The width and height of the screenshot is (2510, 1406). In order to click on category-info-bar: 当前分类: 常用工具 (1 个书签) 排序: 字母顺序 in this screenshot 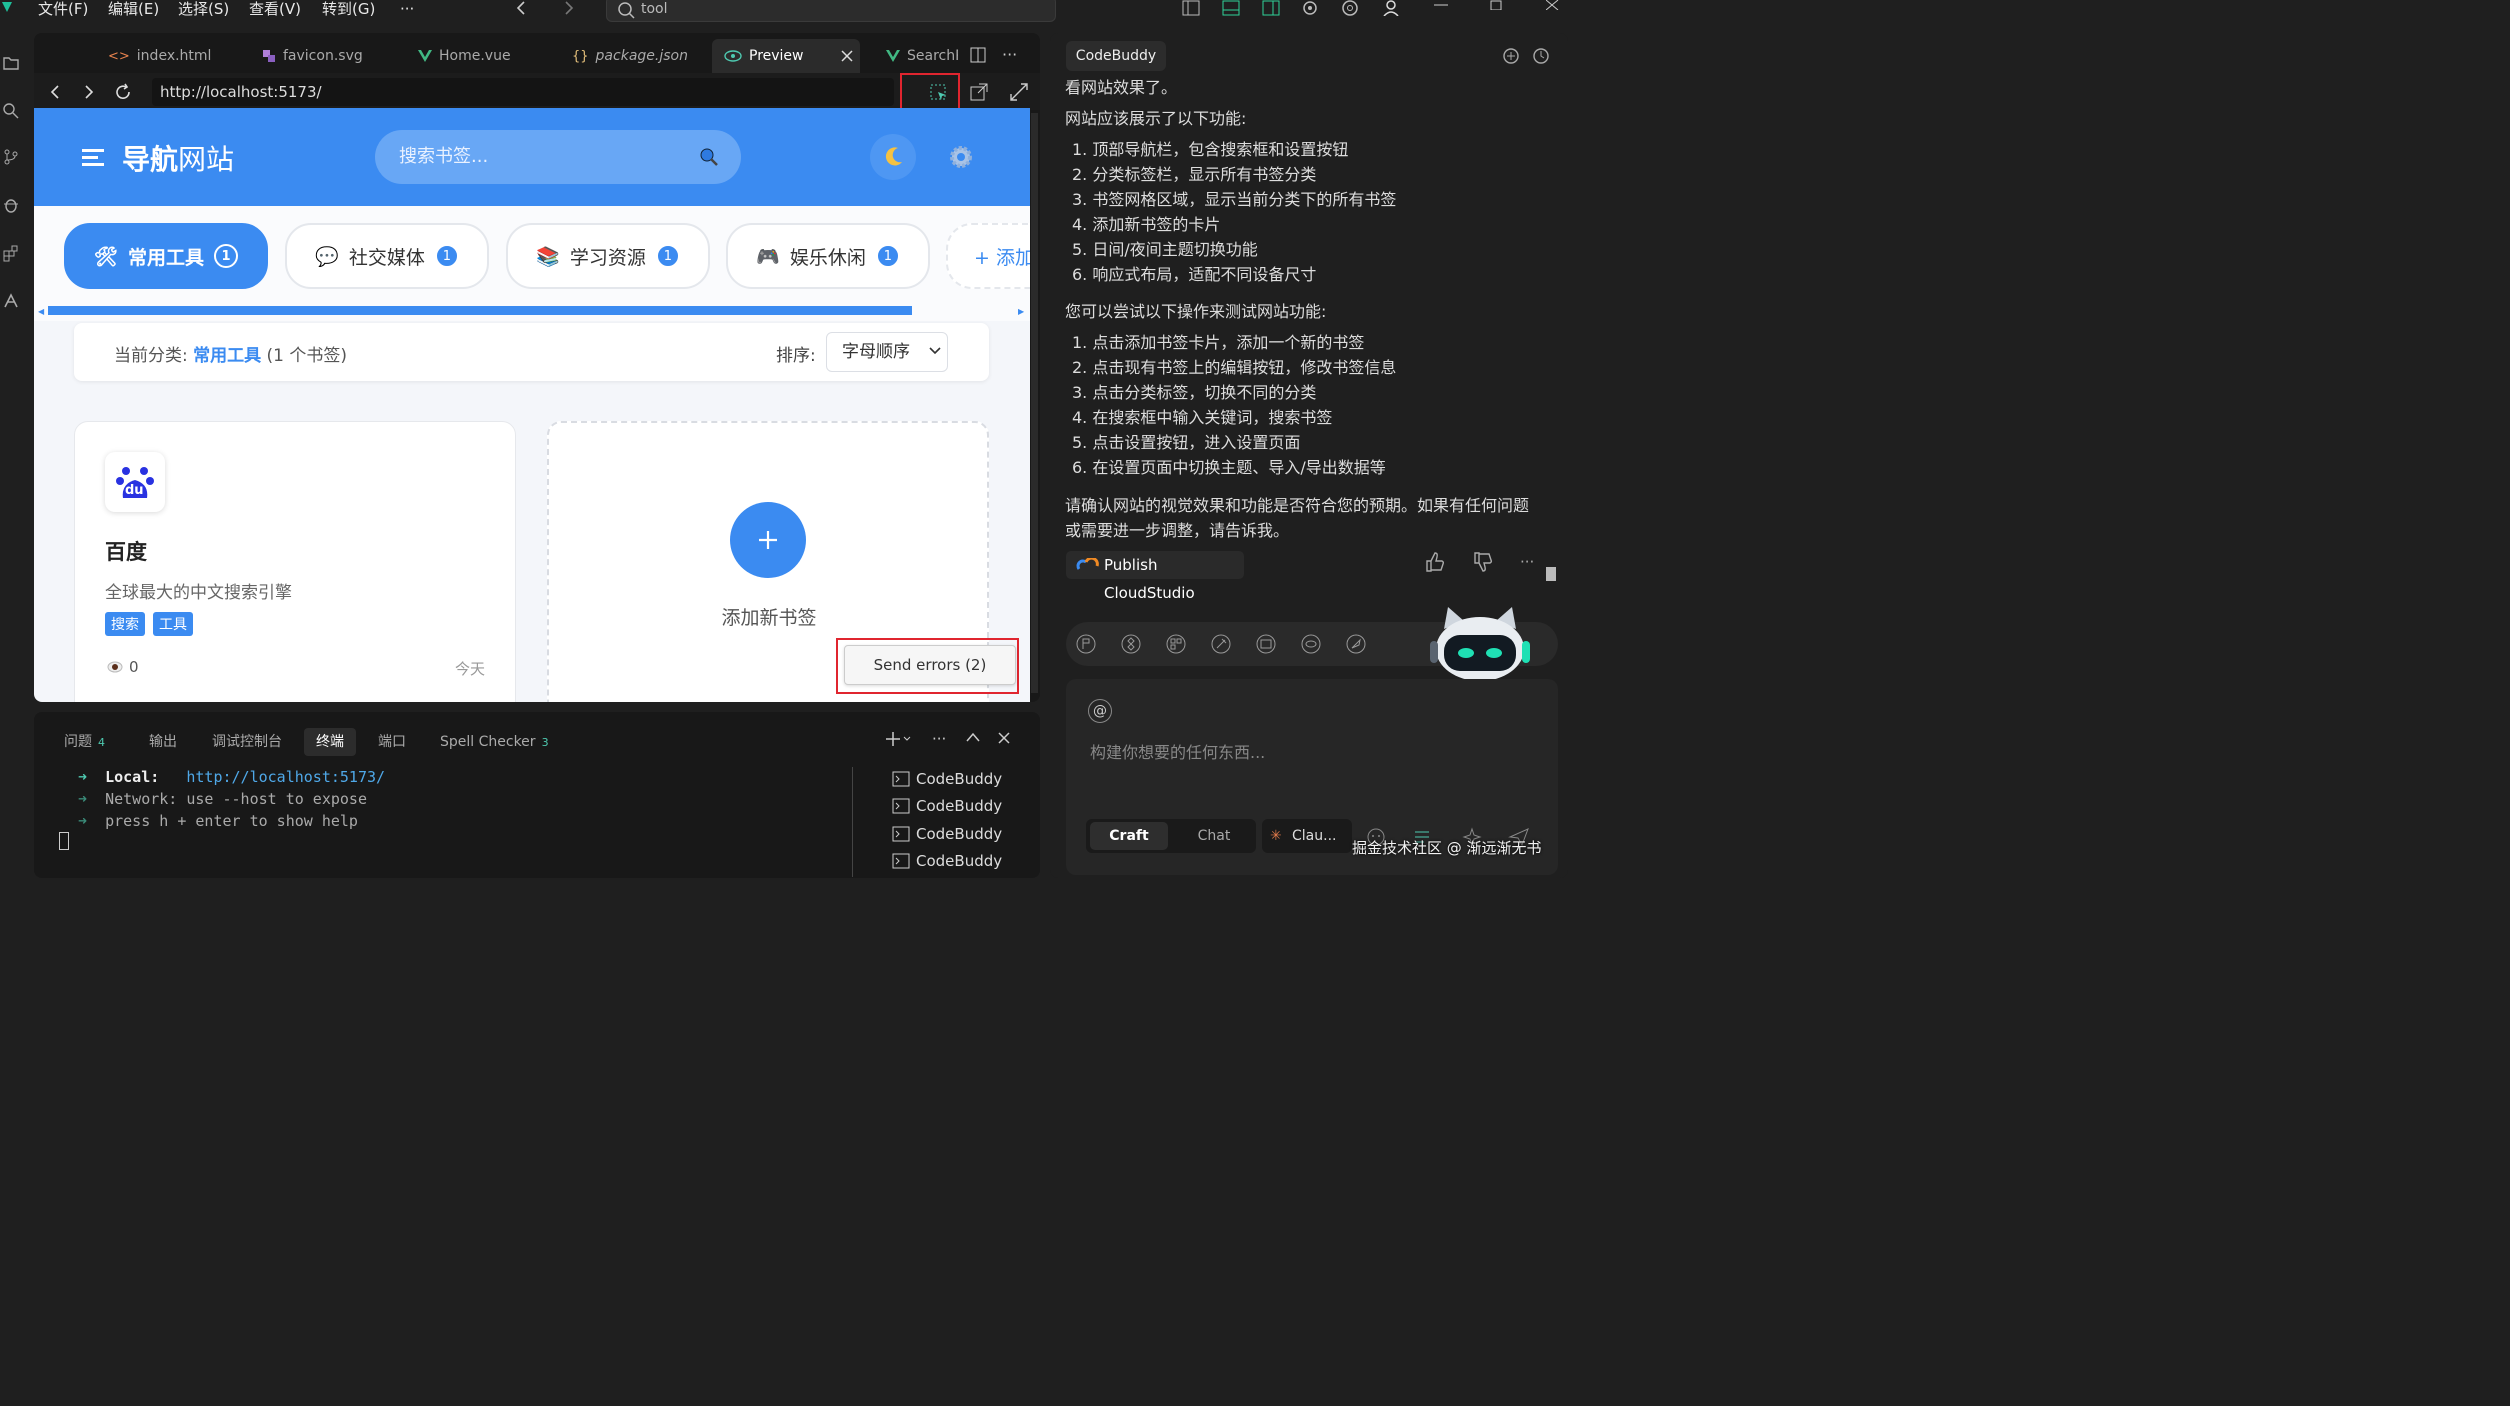, I will do `click(531, 352)`.